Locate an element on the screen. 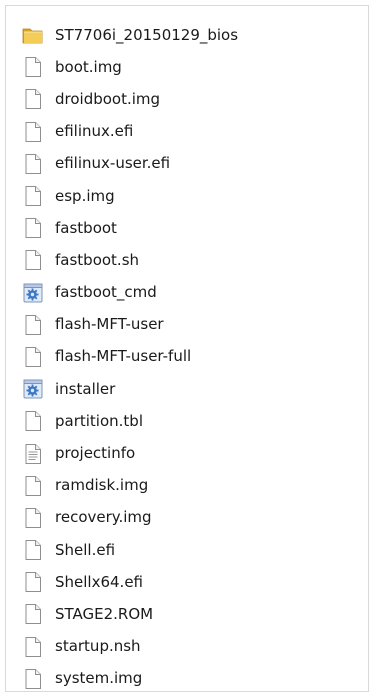  file-name: Shell.efi is located at coordinates (85, 549).